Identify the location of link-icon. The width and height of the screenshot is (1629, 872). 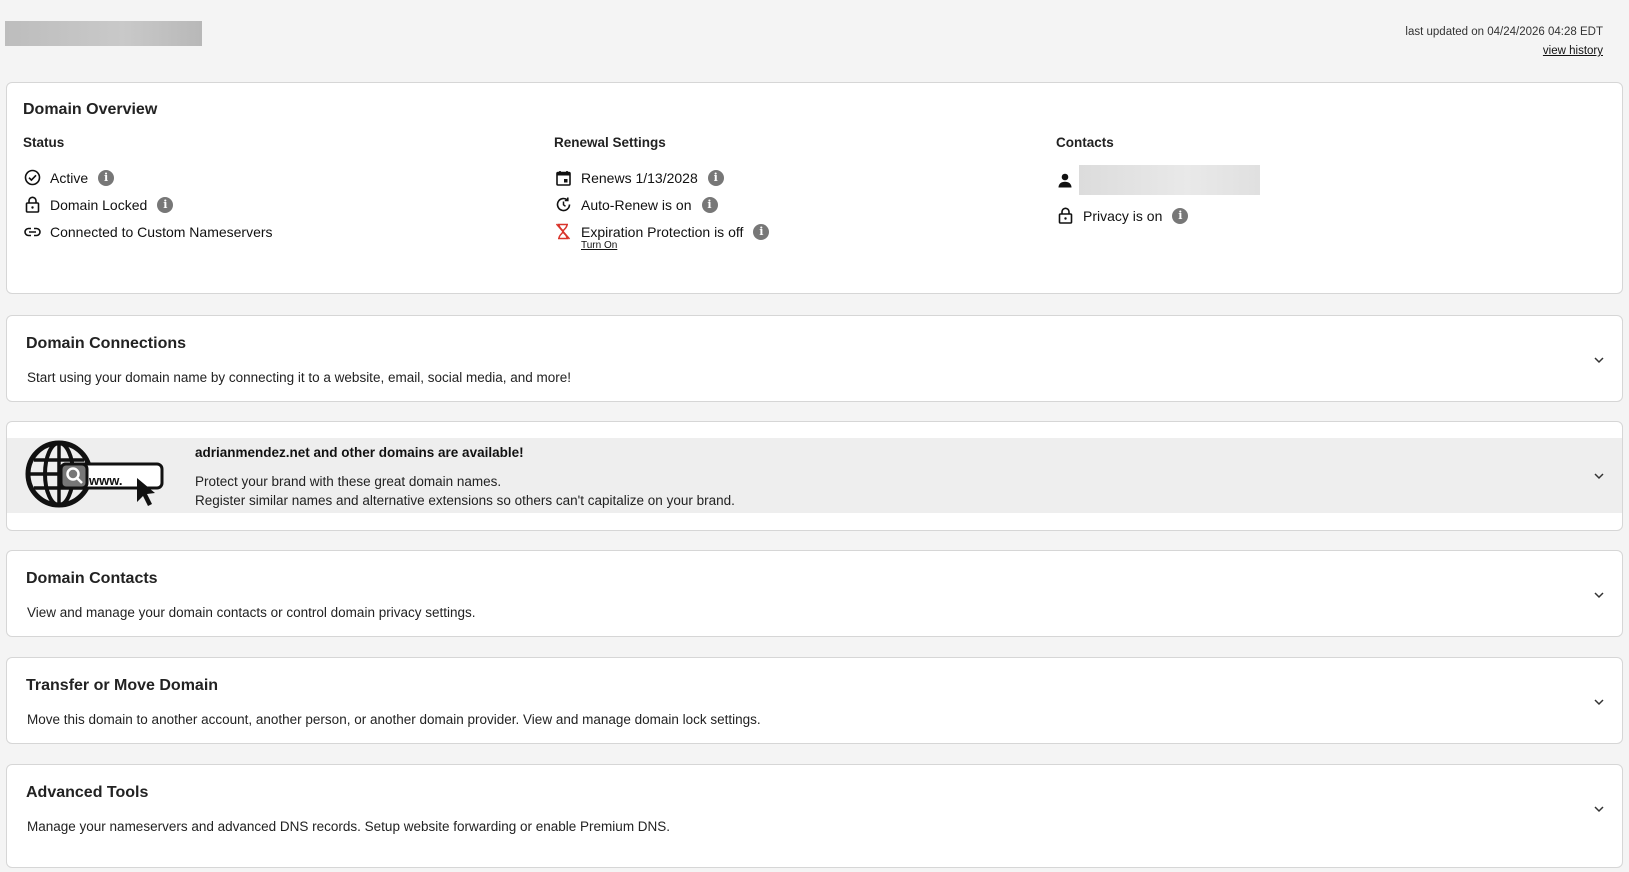
(32, 232).